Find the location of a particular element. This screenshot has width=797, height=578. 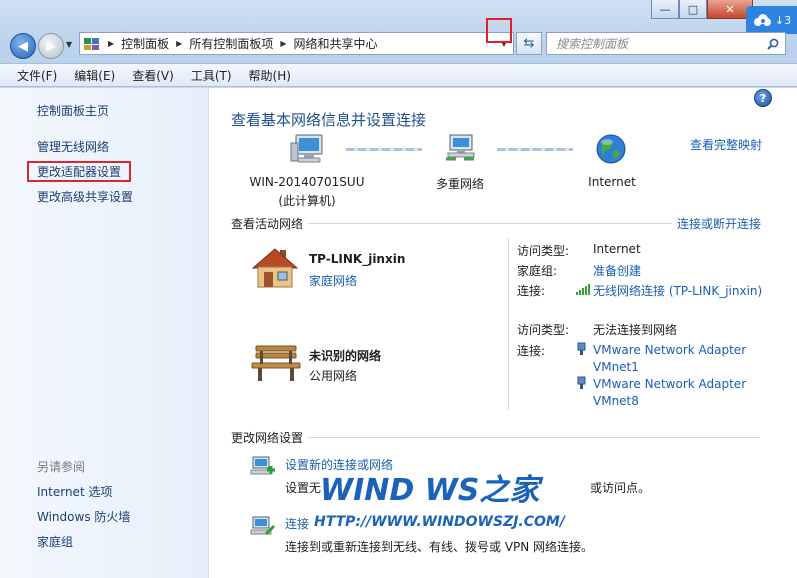

help-icon: ? is located at coordinates (763, 98).